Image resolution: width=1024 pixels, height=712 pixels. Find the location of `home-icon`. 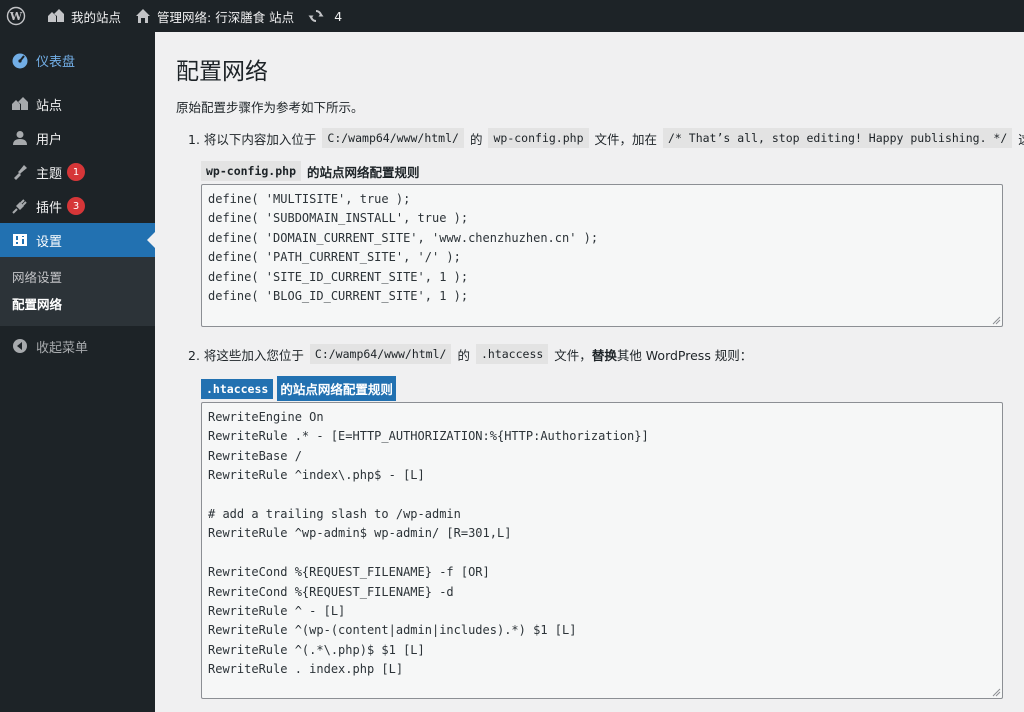

home-icon is located at coordinates (143, 16).